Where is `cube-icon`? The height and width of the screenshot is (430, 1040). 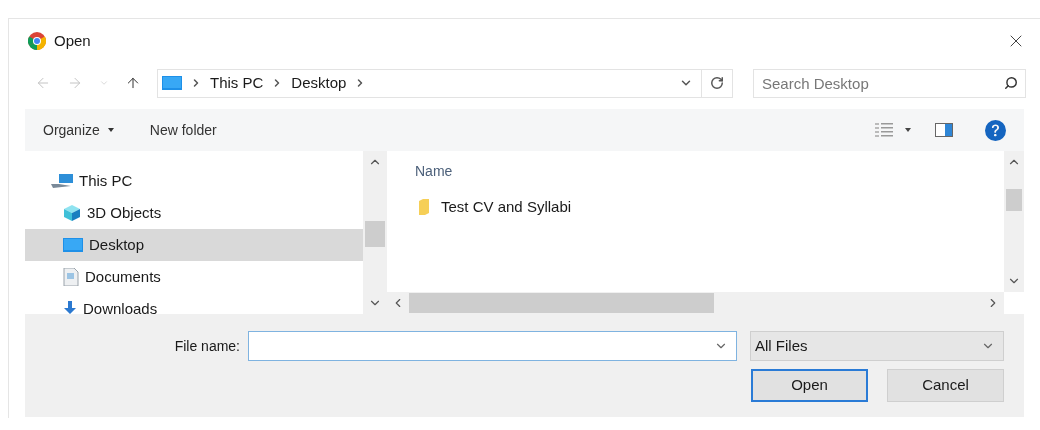 cube-icon is located at coordinates (72, 213).